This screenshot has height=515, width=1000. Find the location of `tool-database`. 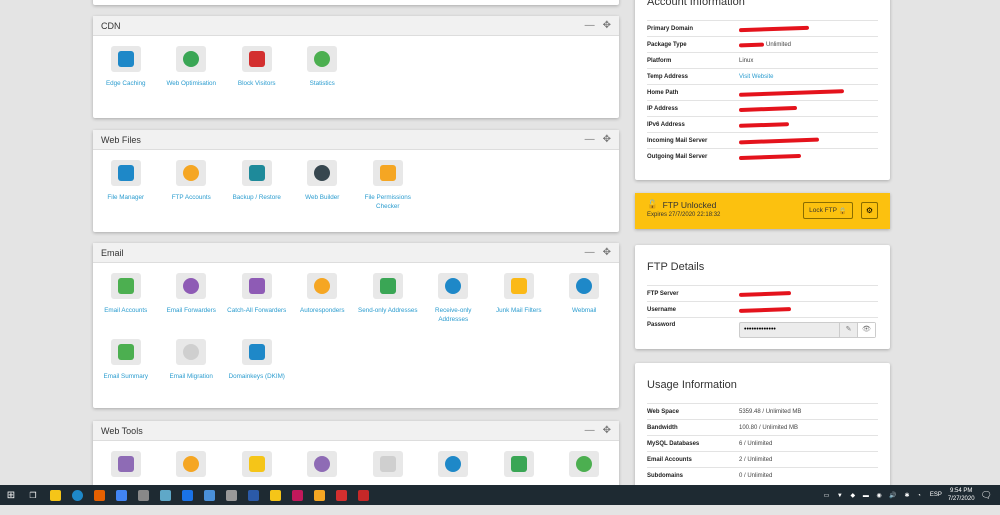

tool-database is located at coordinates (192, 482).